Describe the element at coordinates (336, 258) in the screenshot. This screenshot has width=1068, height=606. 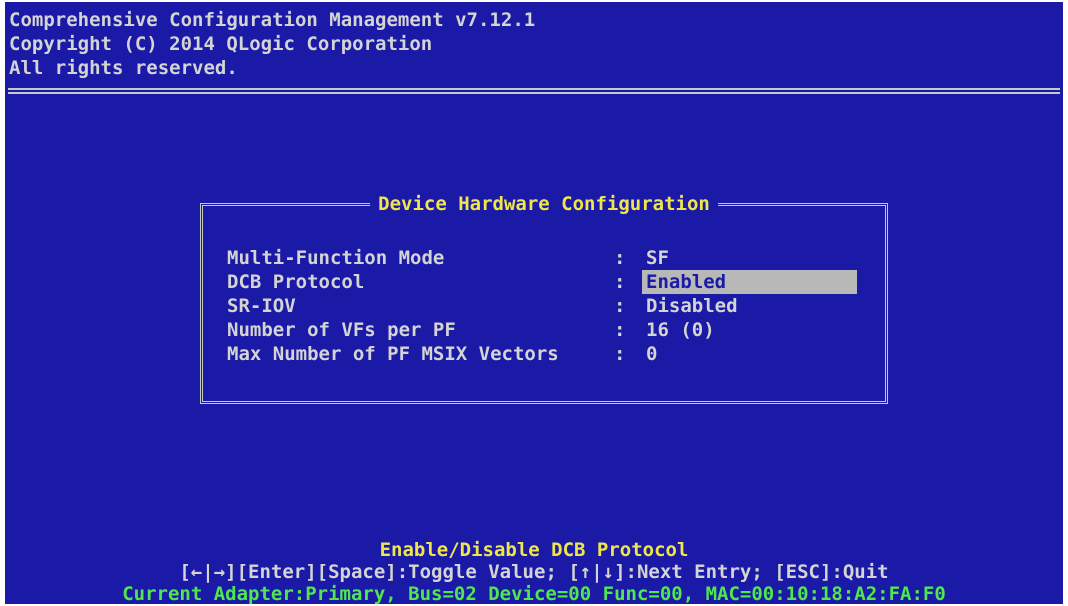
I see `setting-label: Multi-Function Mode` at that location.